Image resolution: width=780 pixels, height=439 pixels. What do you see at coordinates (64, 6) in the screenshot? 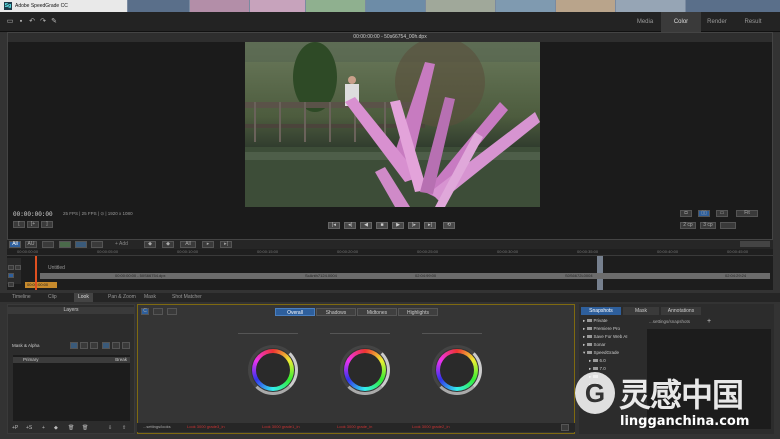
I see `app-title-tab: Sg Adobe SpeedGrade CC` at bounding box center [64, 6].